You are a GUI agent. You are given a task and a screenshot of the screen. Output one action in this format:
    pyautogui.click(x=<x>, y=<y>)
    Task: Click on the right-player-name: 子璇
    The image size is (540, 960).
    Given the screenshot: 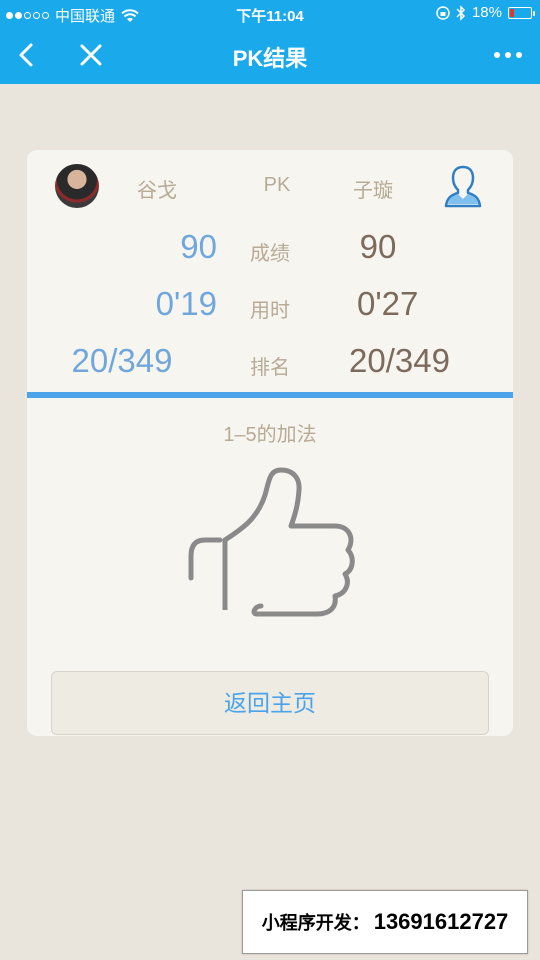 What is the action you would take?
    pyautogui.click(x=373, y=191)
    